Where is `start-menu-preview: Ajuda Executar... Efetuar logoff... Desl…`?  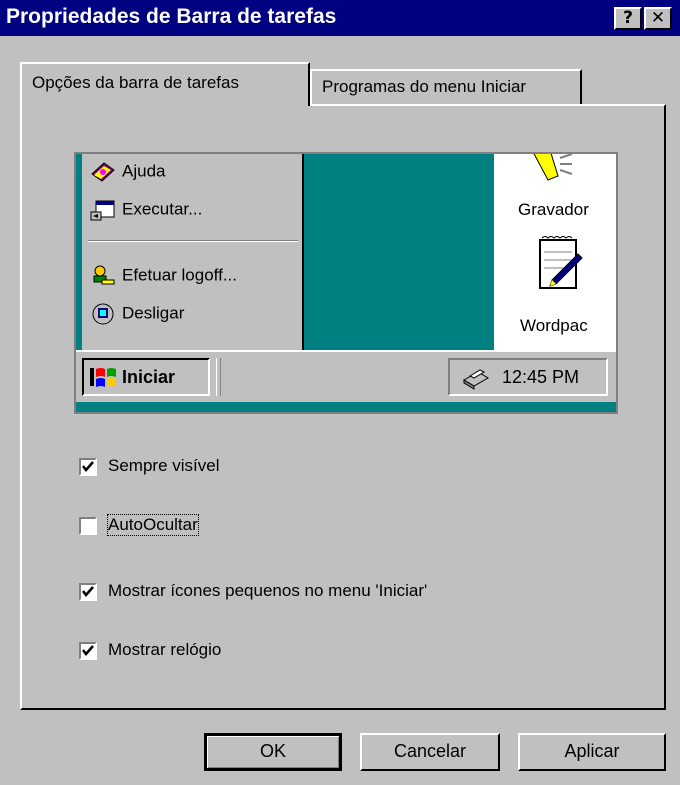
start-menu-preview: Ajuda Executar... Efetuar logoff... Desl… is located at coordinates (193, 253).